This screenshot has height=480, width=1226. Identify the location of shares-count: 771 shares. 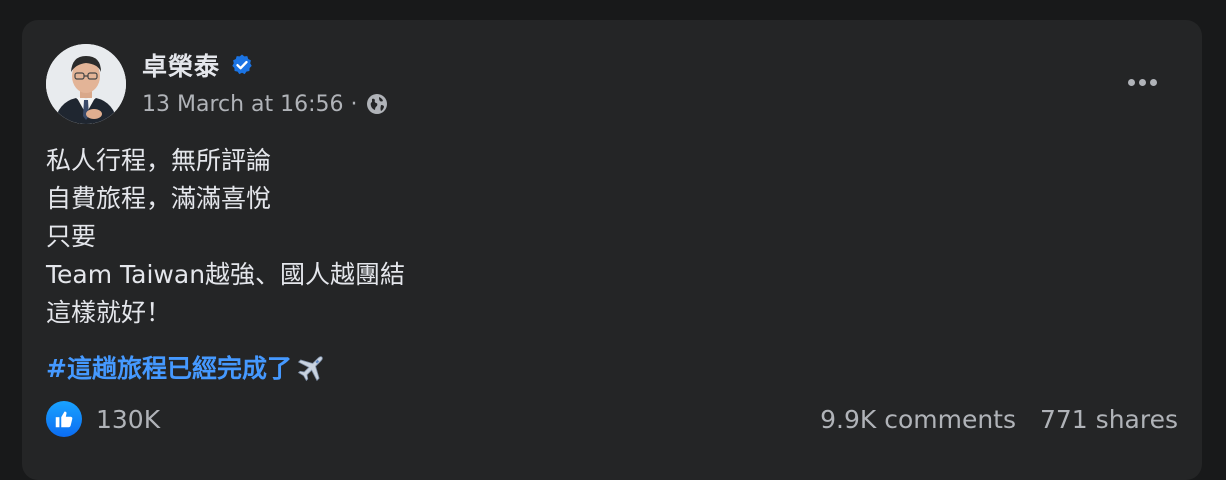
(1109, 419).